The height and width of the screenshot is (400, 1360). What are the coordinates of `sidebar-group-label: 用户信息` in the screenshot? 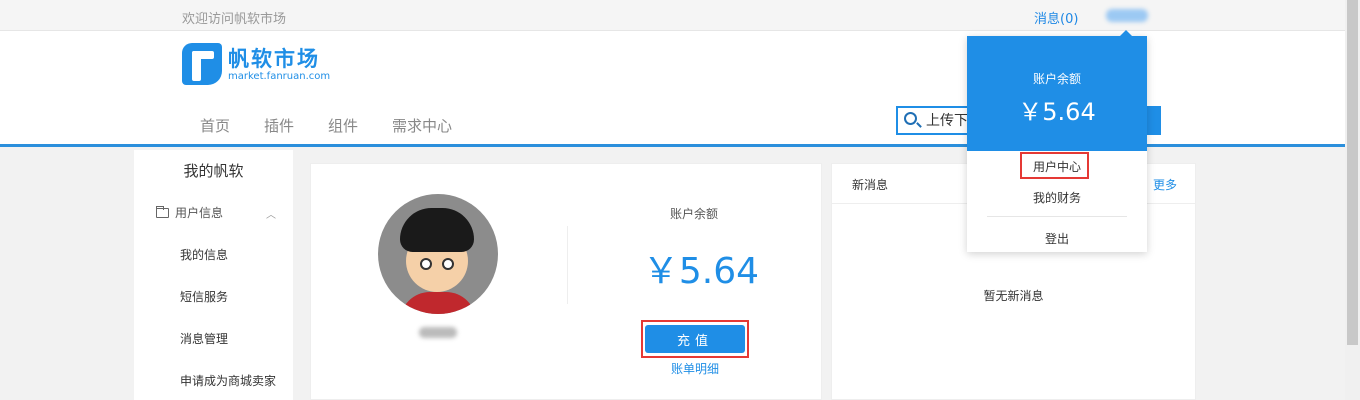 It's located at (199, 213).